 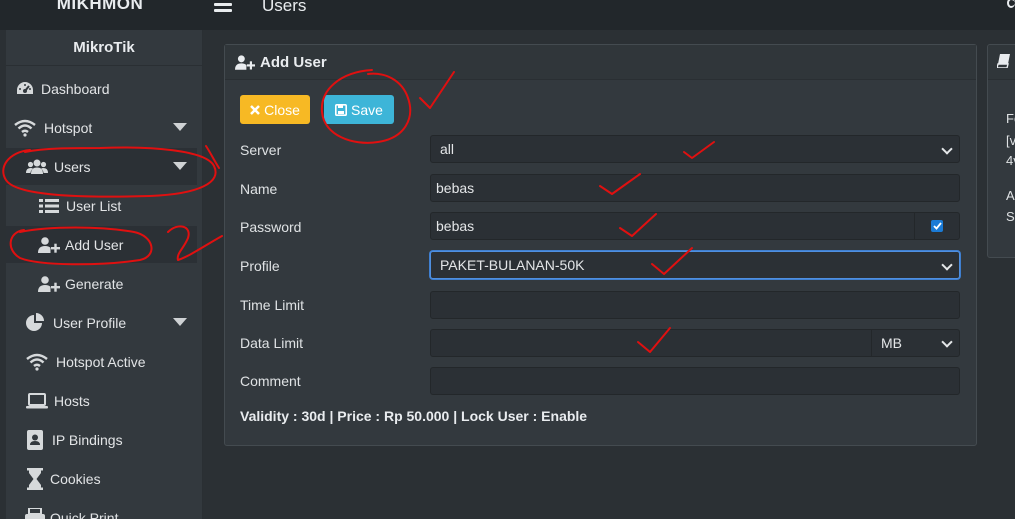 I want to click on hourglass-icon, so click(x=35, y=478).